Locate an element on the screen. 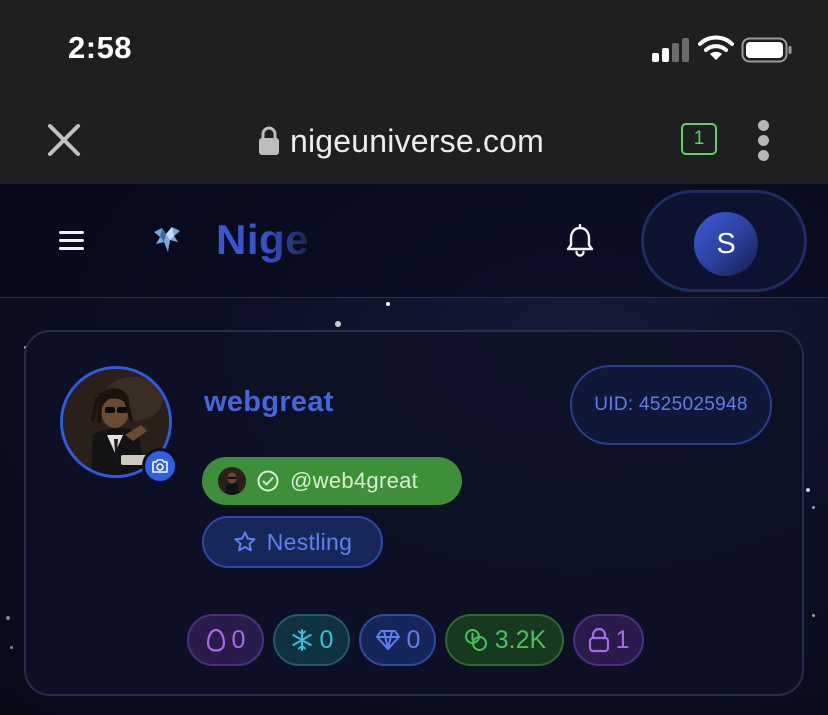  coins-icon is located at coordinates (475, 640).